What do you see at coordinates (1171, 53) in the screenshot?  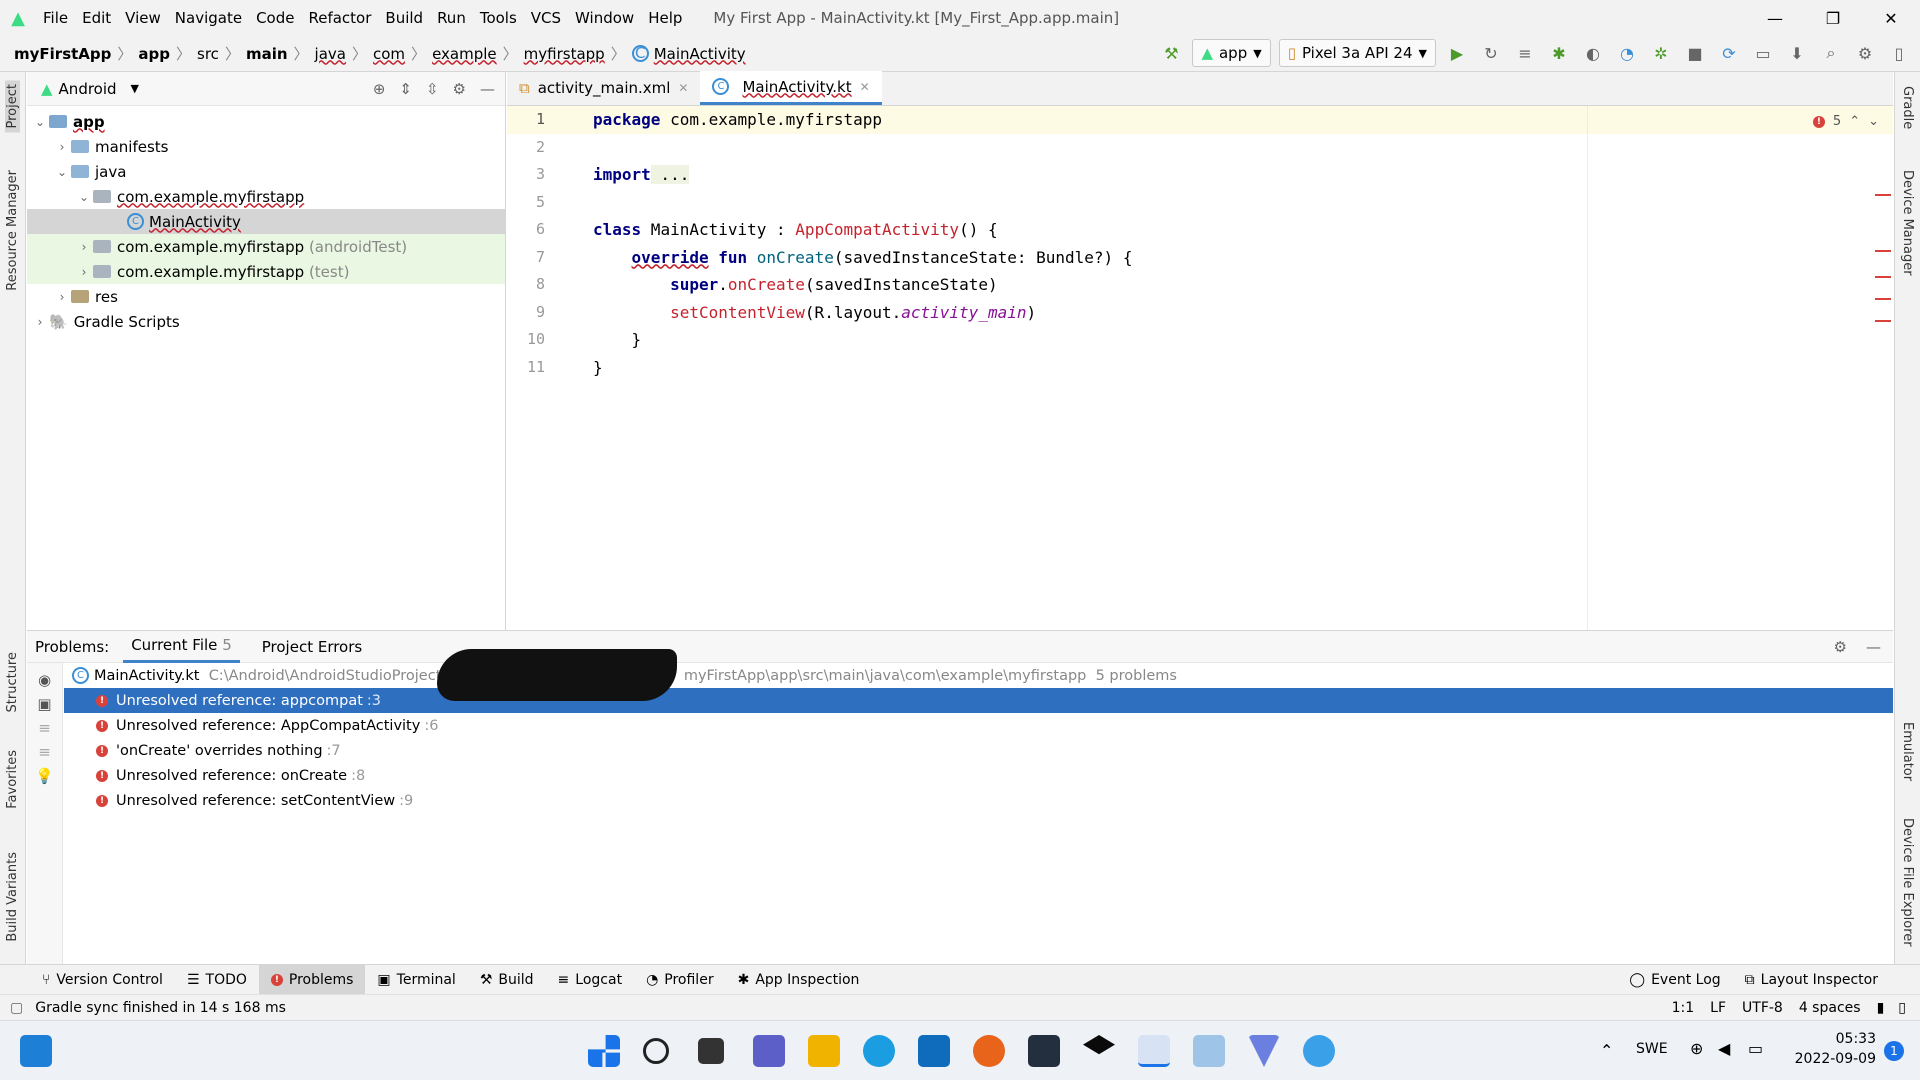 I see `hammer-build-icon: ⚒` at bounding box center [1171, 53].